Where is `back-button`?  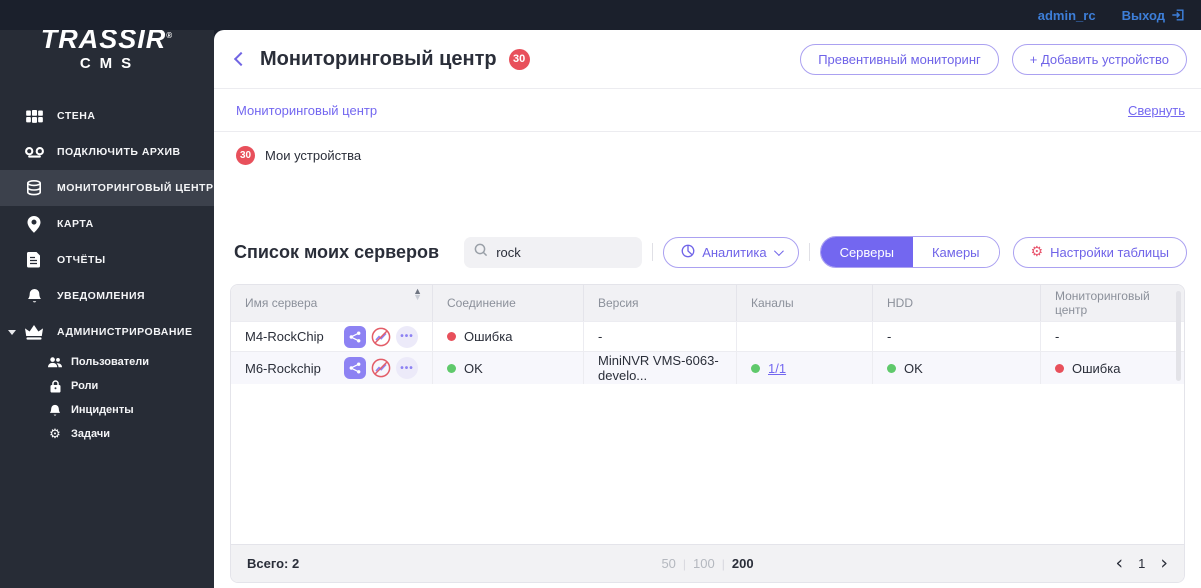
back-button is located at coordinates (241, 59).